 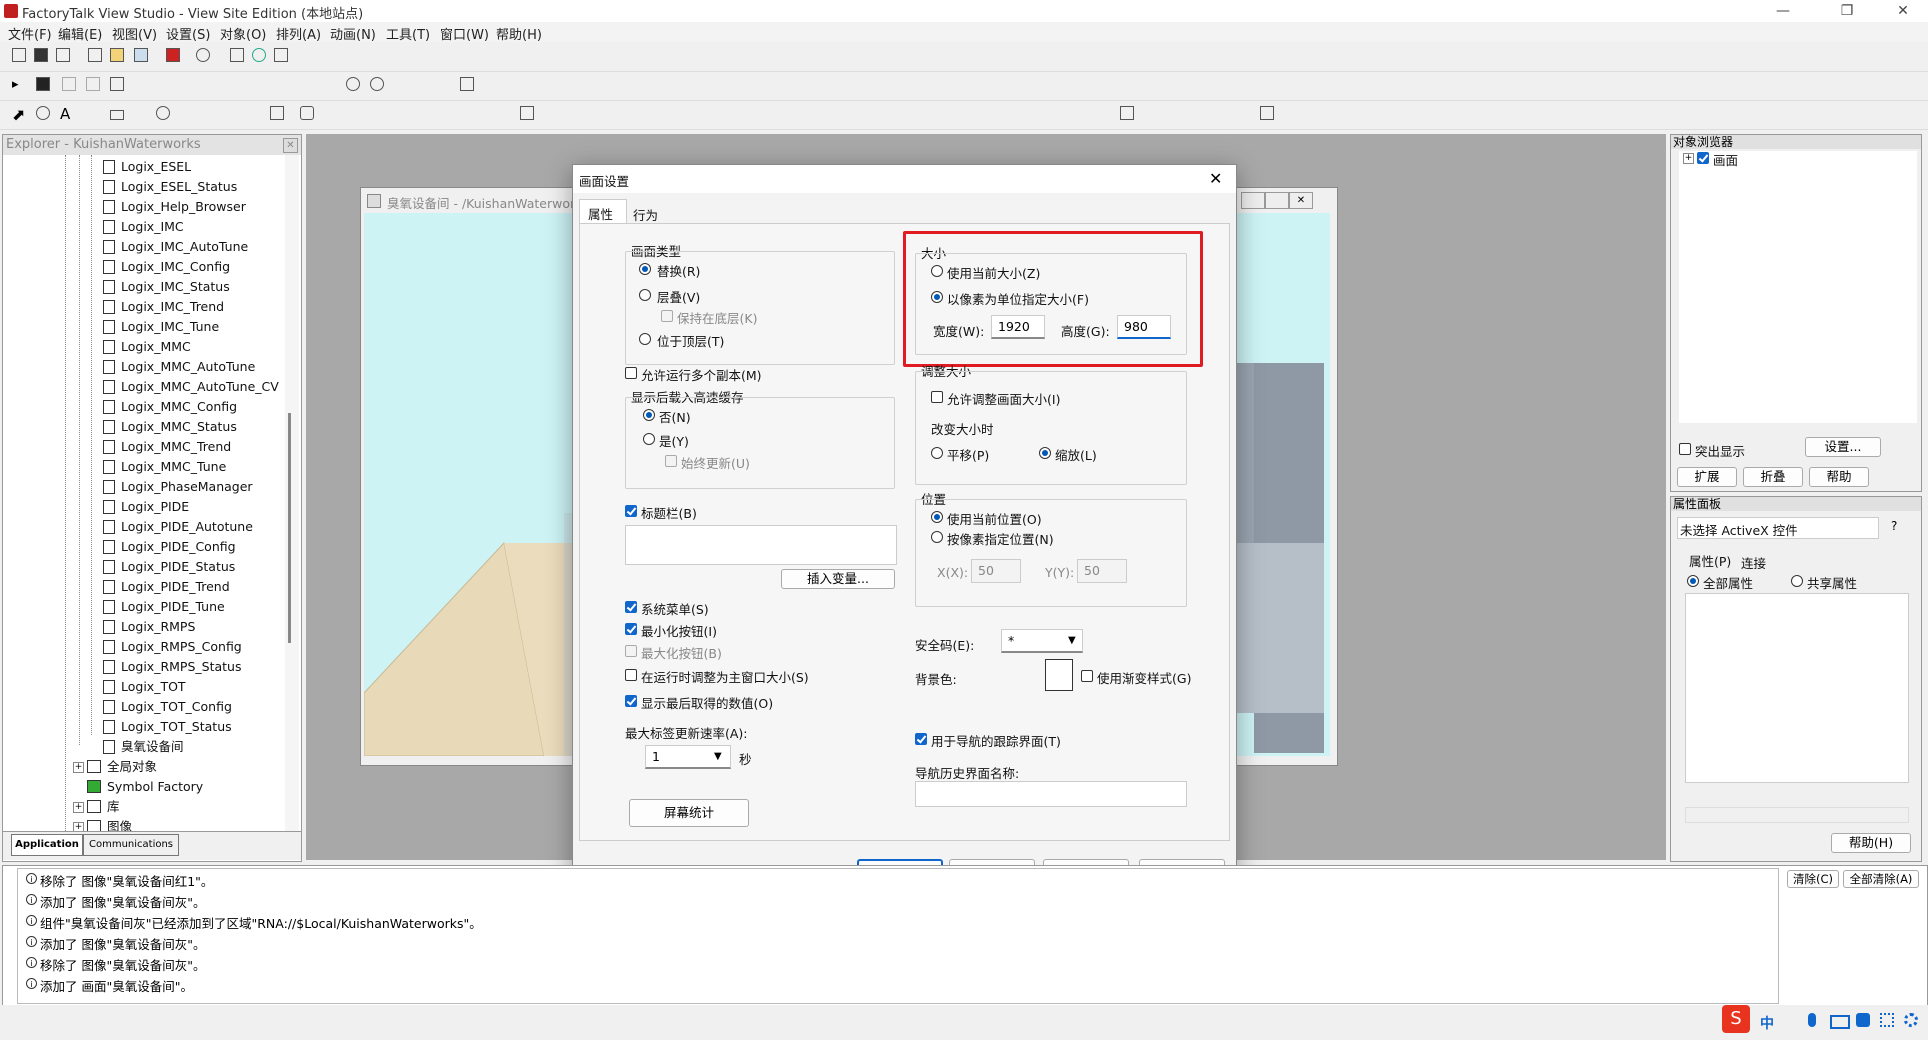 I want to click on radio-cache-no, so click(x=649, y=415).